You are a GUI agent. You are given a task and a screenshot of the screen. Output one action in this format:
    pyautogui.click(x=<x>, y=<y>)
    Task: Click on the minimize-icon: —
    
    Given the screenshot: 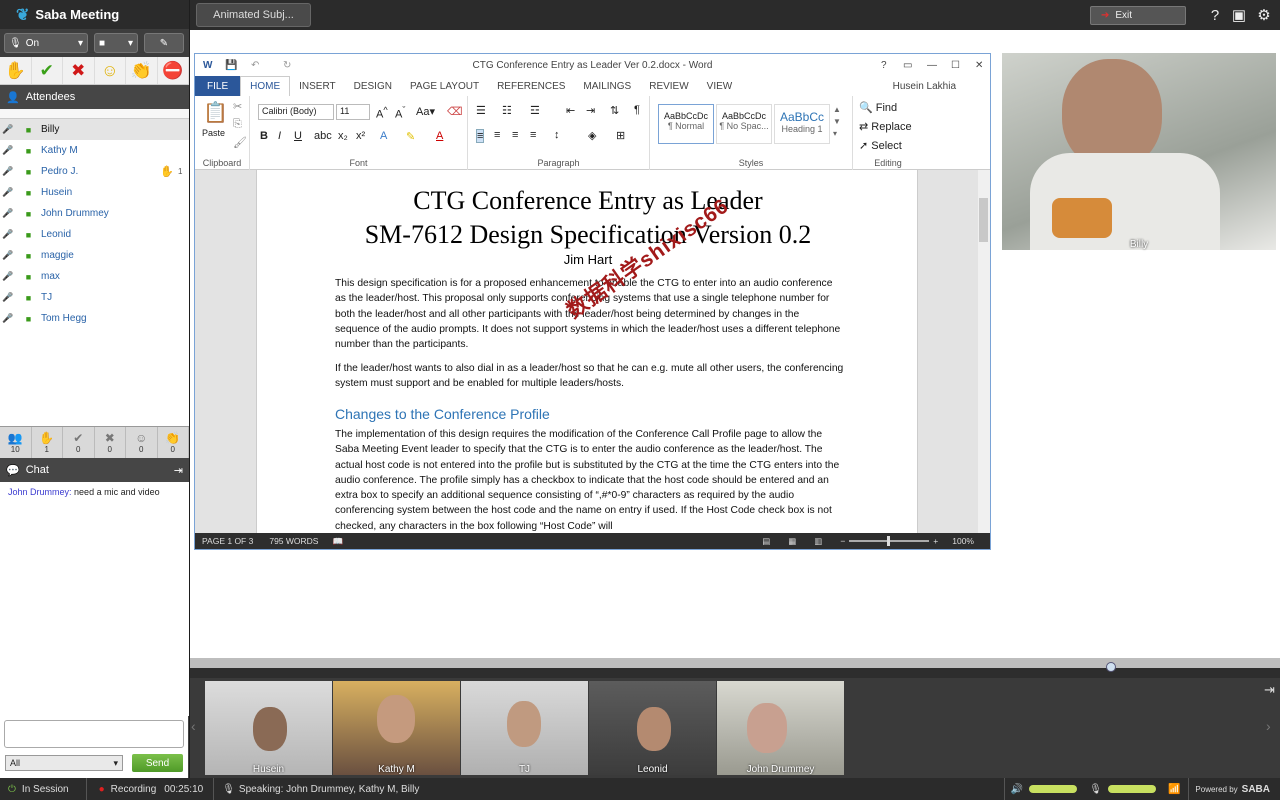 What is the action you would take?
    pyautogui.click(x=932, y=65)
    